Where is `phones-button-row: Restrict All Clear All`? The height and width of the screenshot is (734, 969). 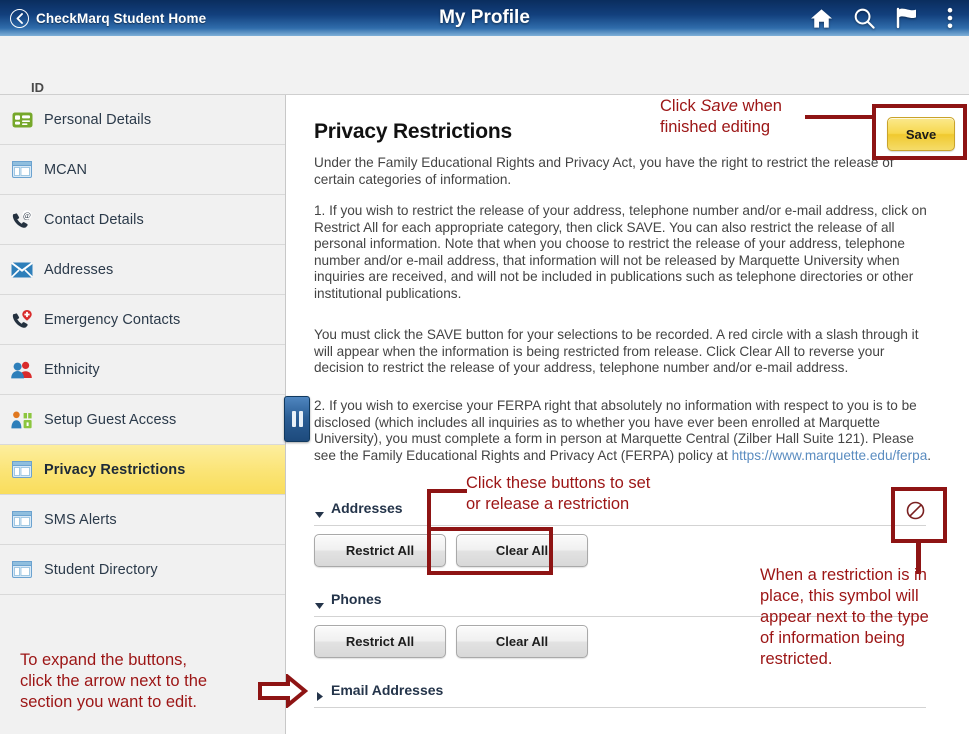 phones-button-row: Restrict All Clear All is located at coordinates (451, 641).